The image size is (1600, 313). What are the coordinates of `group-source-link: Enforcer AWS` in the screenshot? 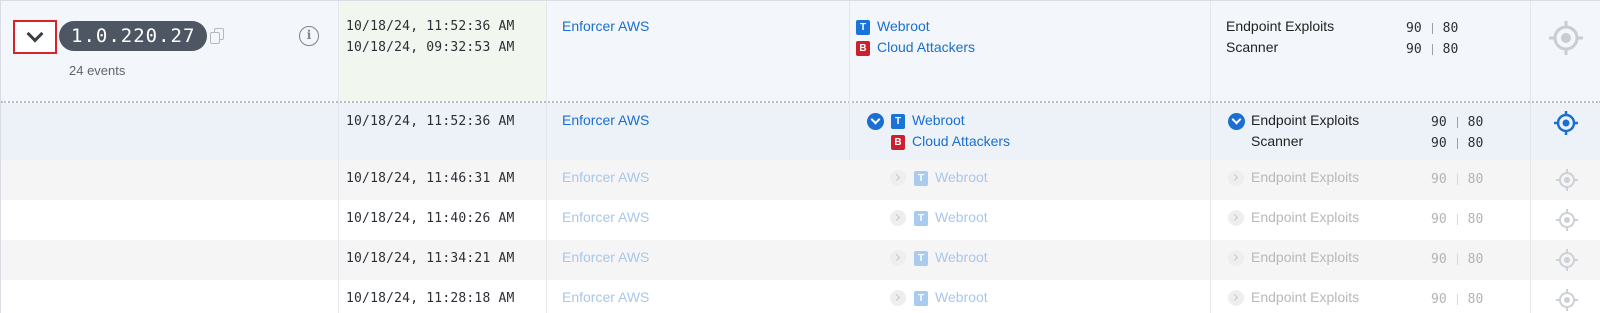 It's located at (605, 26).